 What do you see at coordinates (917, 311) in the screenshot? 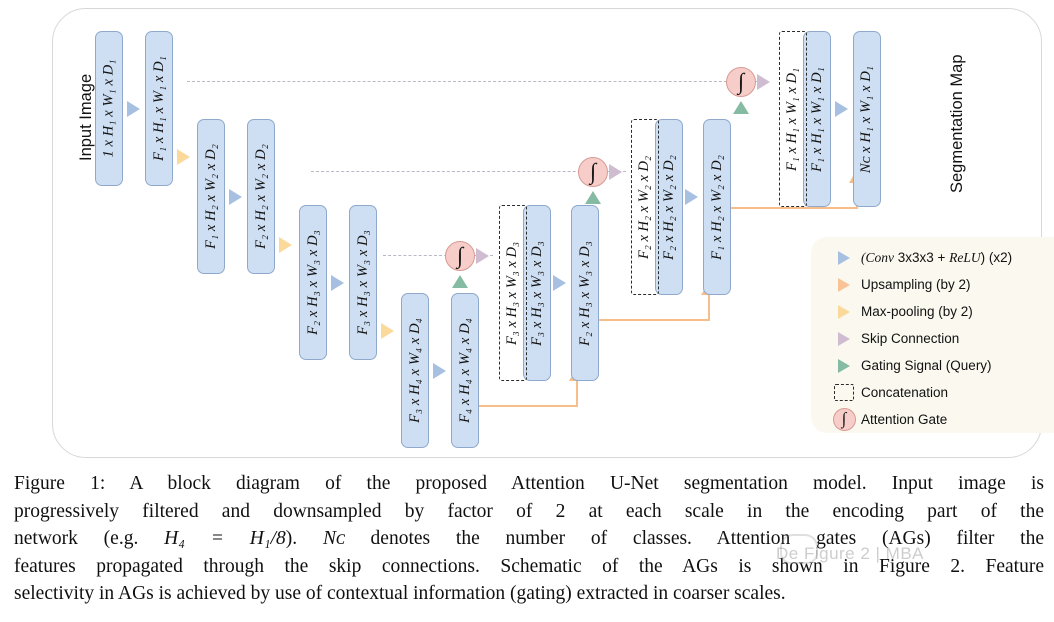
I see `legend-label-maxpooling: Max-pooling (by 2)` at bounding box center [917, 311].